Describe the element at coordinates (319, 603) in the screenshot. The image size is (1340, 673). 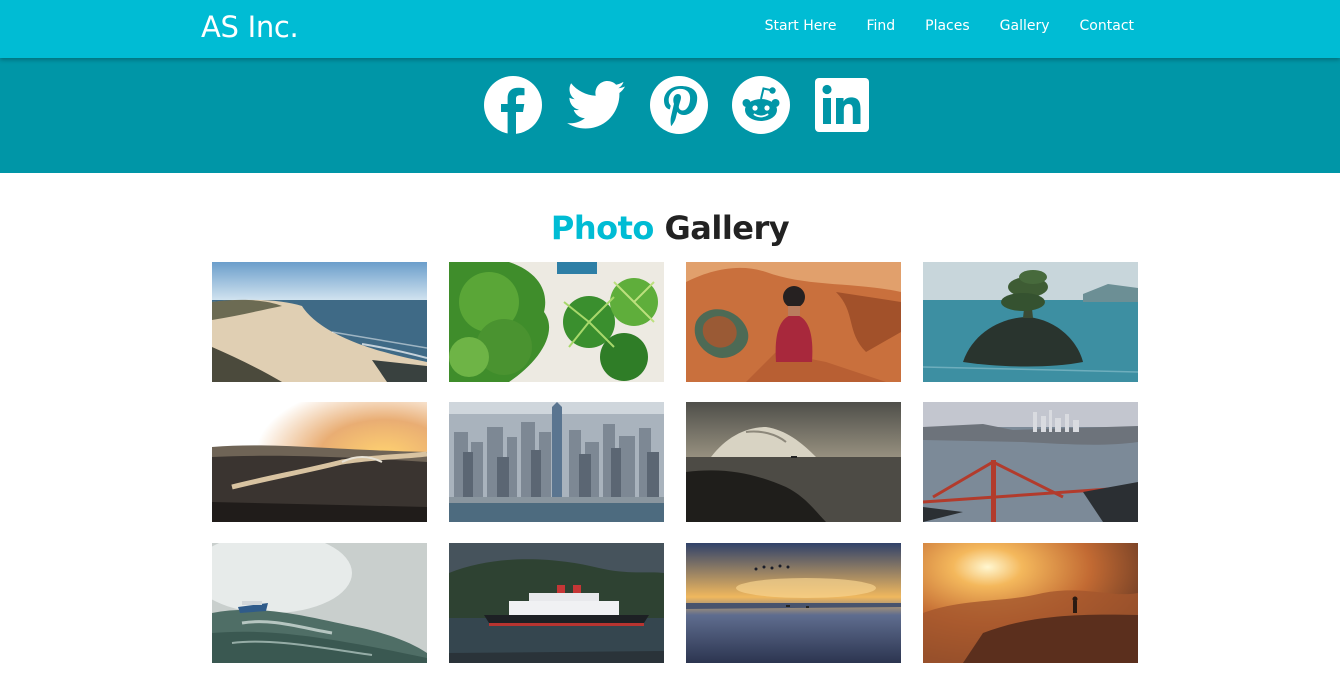
I see `gallery-photo-waterfall-boat` at that location.